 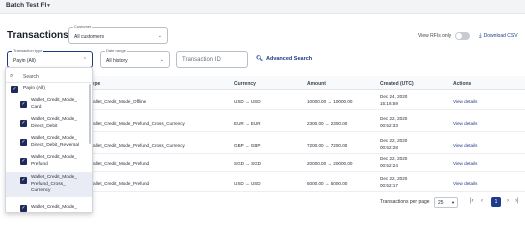 I want to click on created-time: 00:52:24, so click(x=389, y=165).